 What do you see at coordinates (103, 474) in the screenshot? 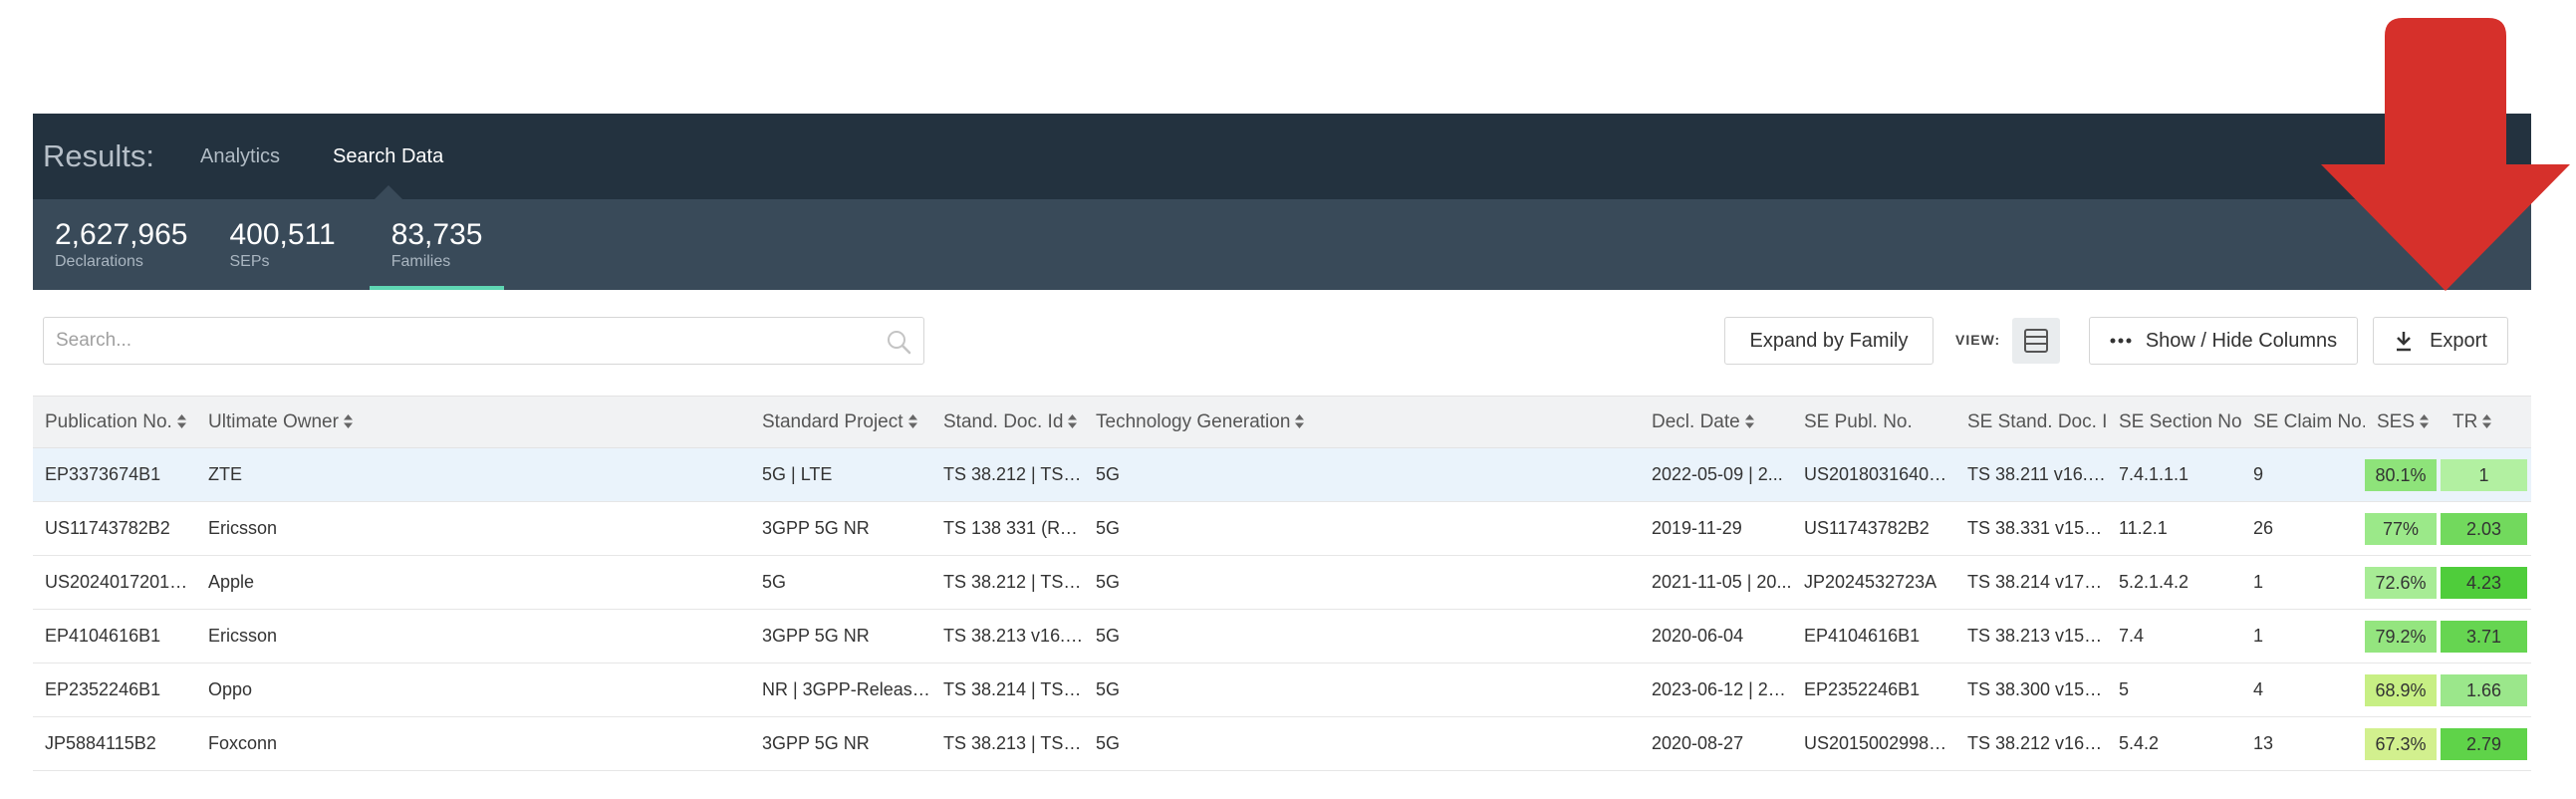
I see `publication-no-cell: EP3373674B1` at bounding box center [103, 474].